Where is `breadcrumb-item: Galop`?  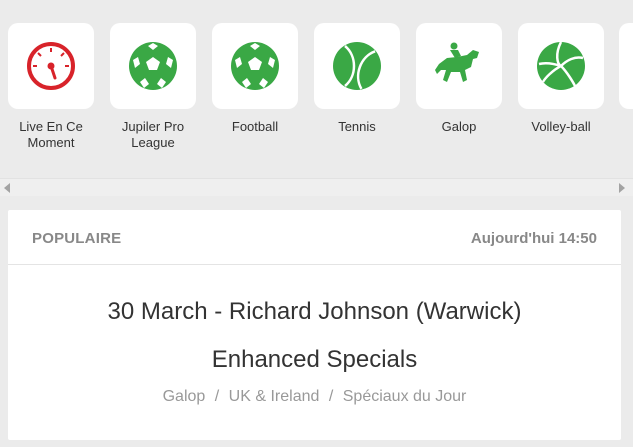 breadcrumb-item: Galop is located at coordinates (184, 396).